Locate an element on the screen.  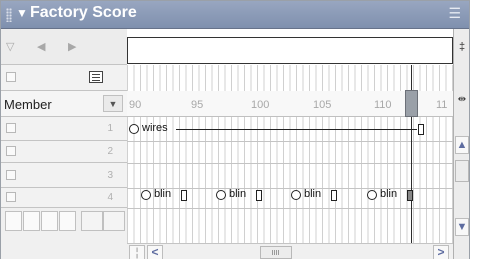
channel-row-1: 1 is located at coordinates (64, 129).